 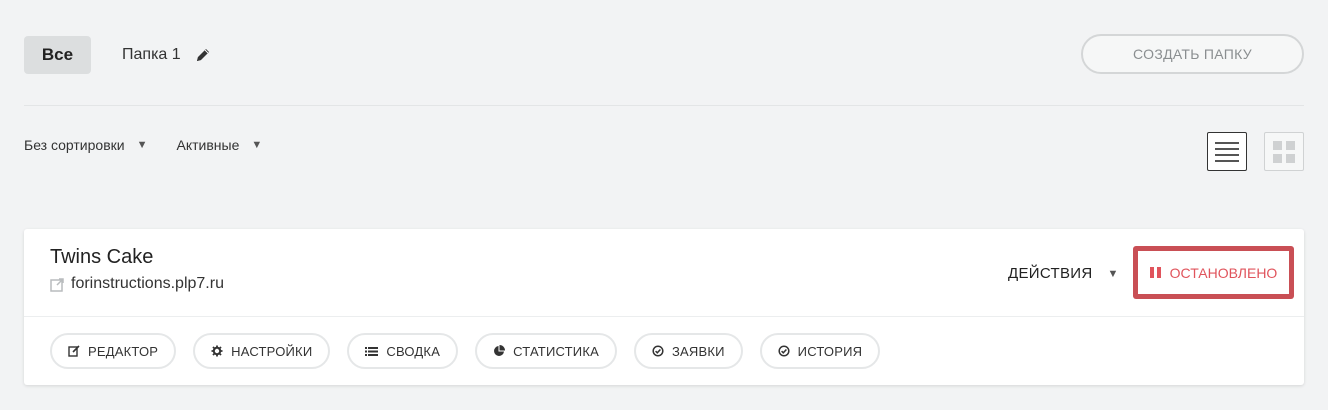 I want to click on summary-button-label: СВОДКА, so click(x=413, y=351).